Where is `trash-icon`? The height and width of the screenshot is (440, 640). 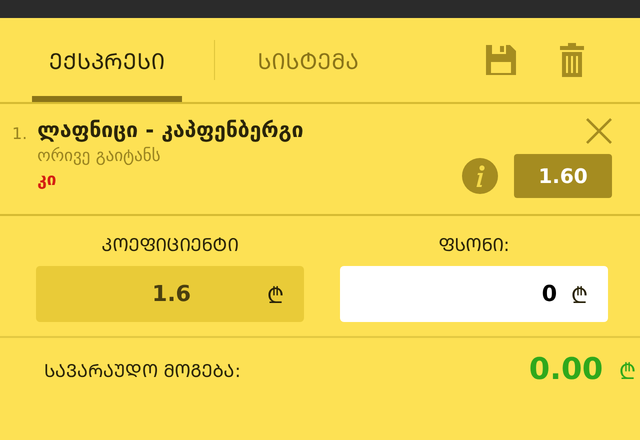
trash-icon is located at coordinates (572, 60).